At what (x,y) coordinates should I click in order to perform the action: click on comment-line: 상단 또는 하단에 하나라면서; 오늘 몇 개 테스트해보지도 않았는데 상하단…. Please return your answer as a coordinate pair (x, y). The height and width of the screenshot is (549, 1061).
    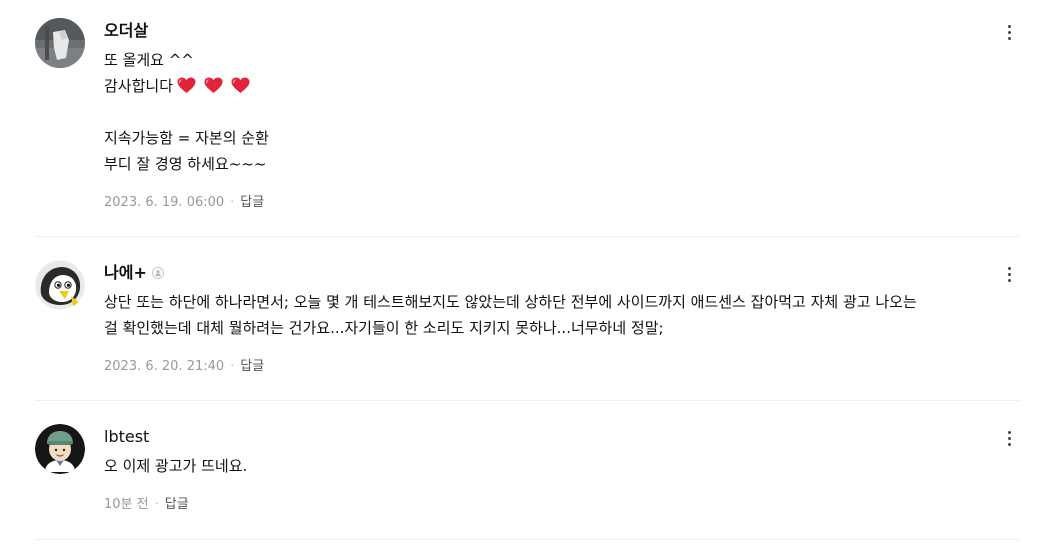
    Looking at the image, I should click on (510, 302).